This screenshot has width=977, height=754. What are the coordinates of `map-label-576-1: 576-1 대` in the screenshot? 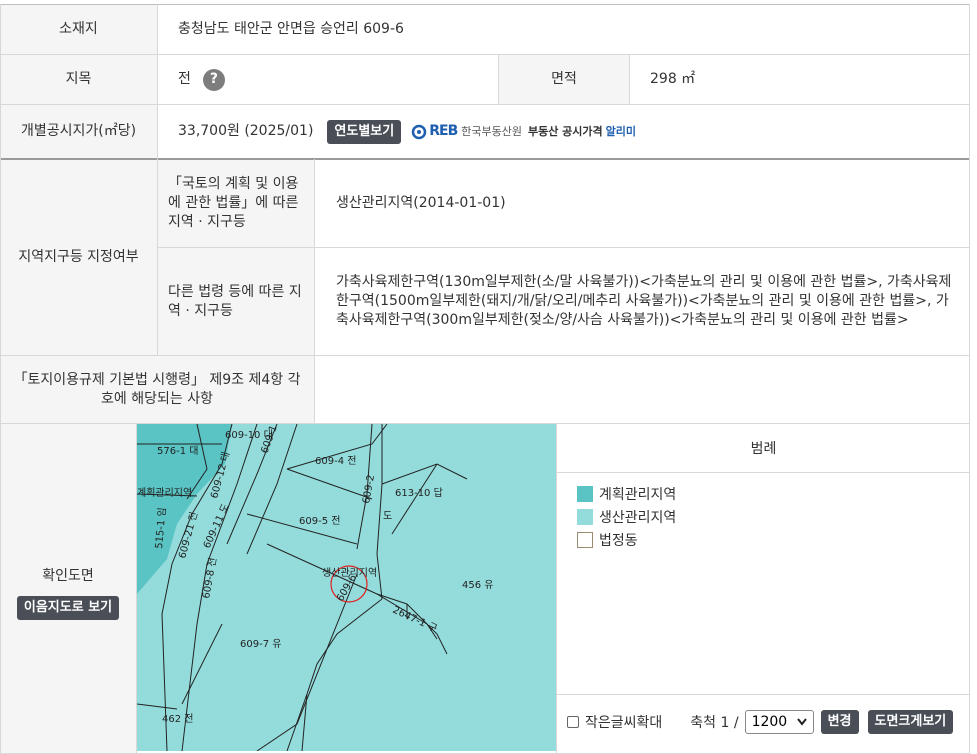 It's located at (177, 451).